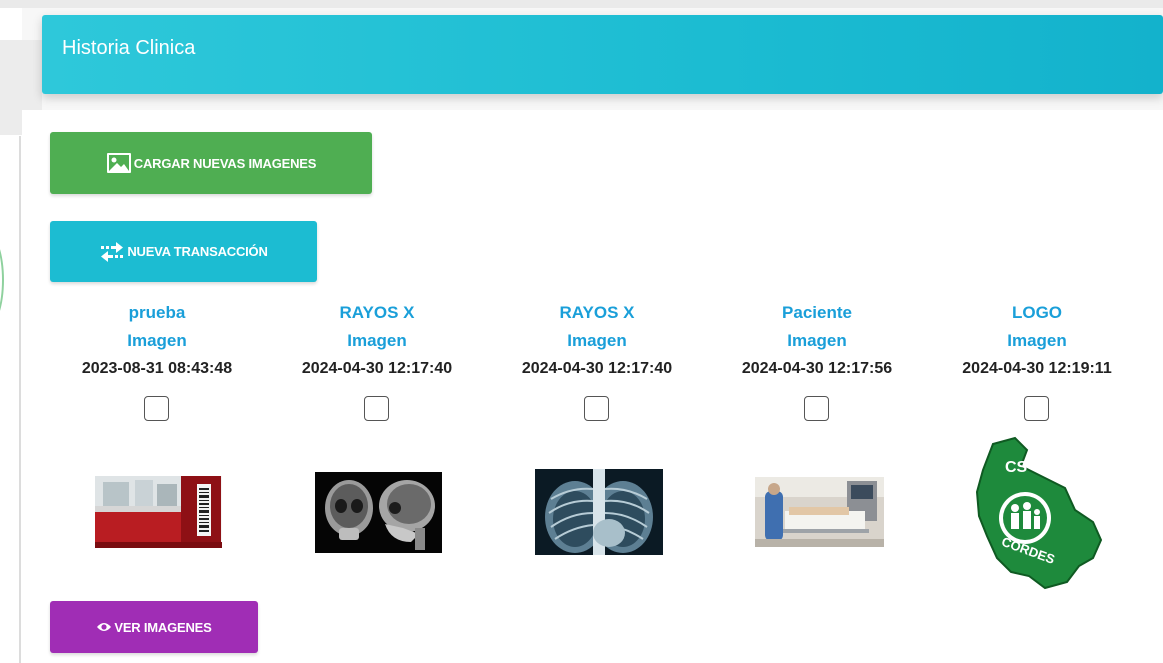  I want to click on new-transaction-label: NUEVA TRANSACCIÓN, so click(197, 251).